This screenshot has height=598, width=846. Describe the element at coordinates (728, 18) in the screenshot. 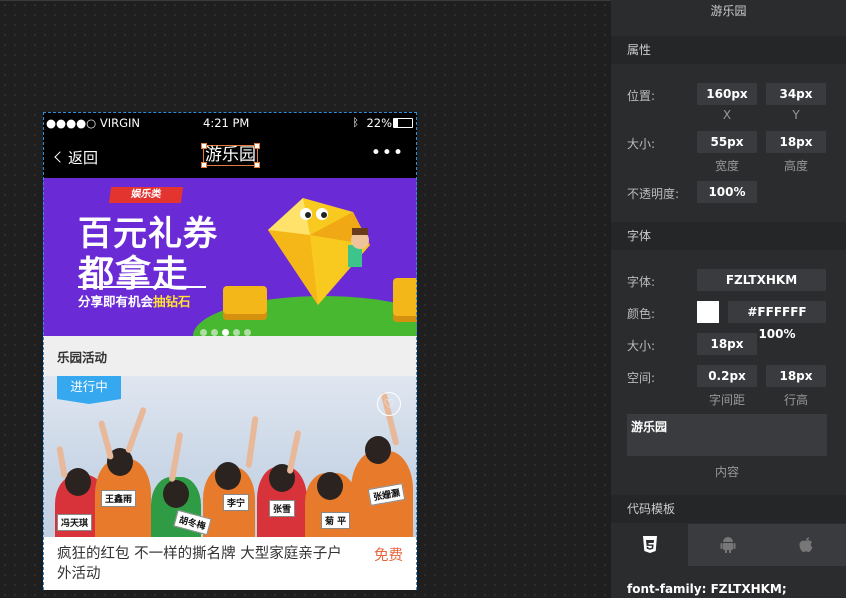

I see `inspector-title: 游乐园` at that location.